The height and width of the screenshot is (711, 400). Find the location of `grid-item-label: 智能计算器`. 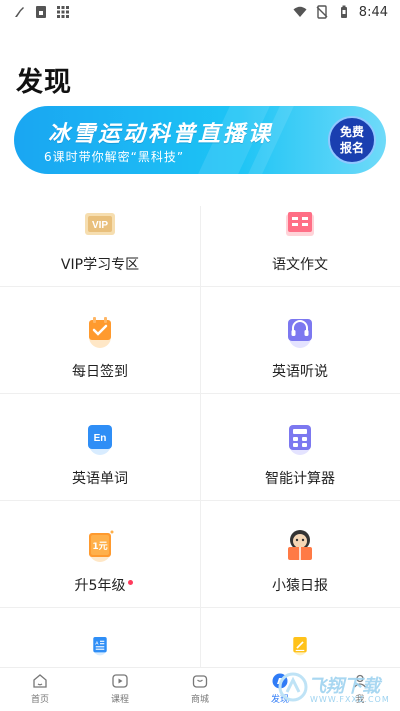

grid-item-label: 智能计算器 is located at coordinates (300, 479).